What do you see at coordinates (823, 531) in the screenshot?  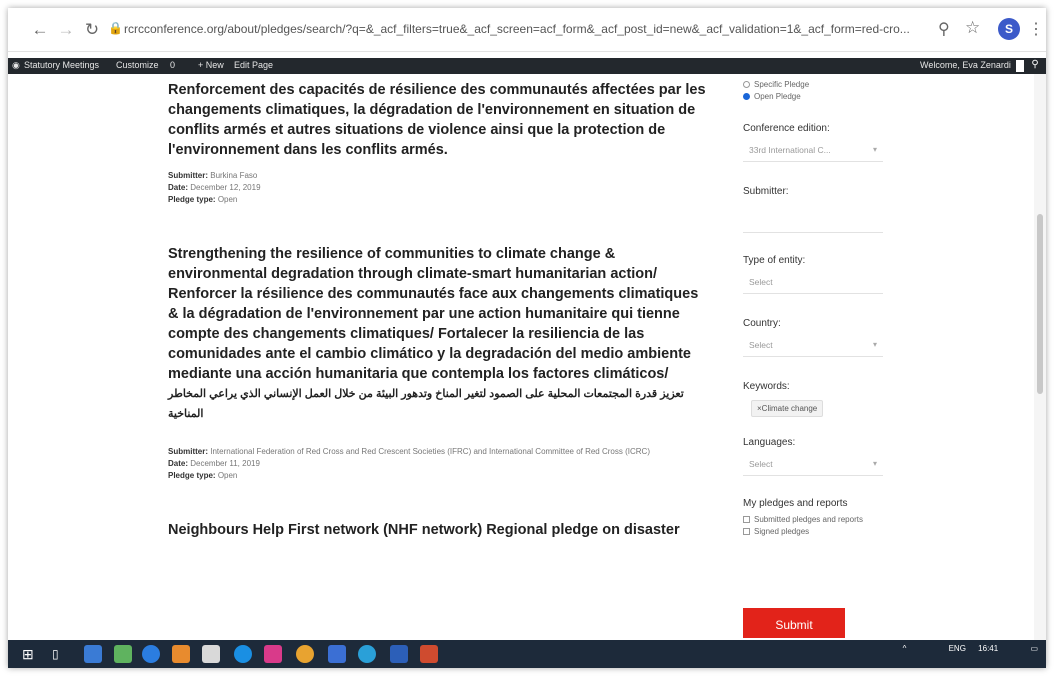 I see `checkbox-signed: Signed pledges` at bounding box center [823, 531].